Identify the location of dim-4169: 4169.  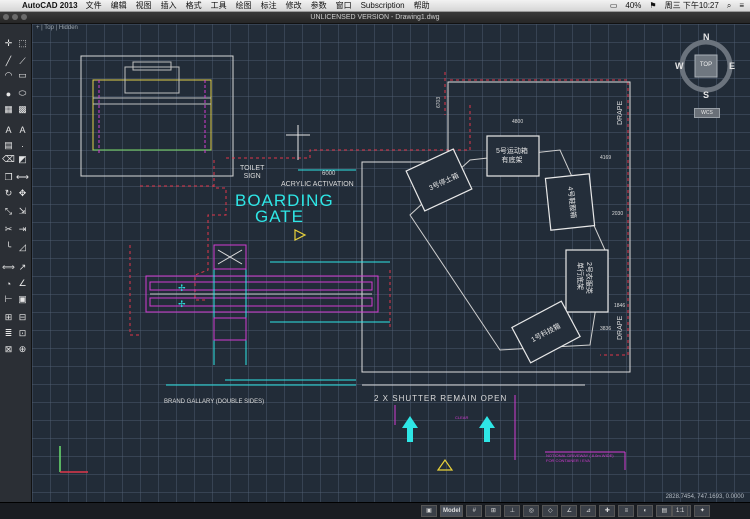
(606, 158).